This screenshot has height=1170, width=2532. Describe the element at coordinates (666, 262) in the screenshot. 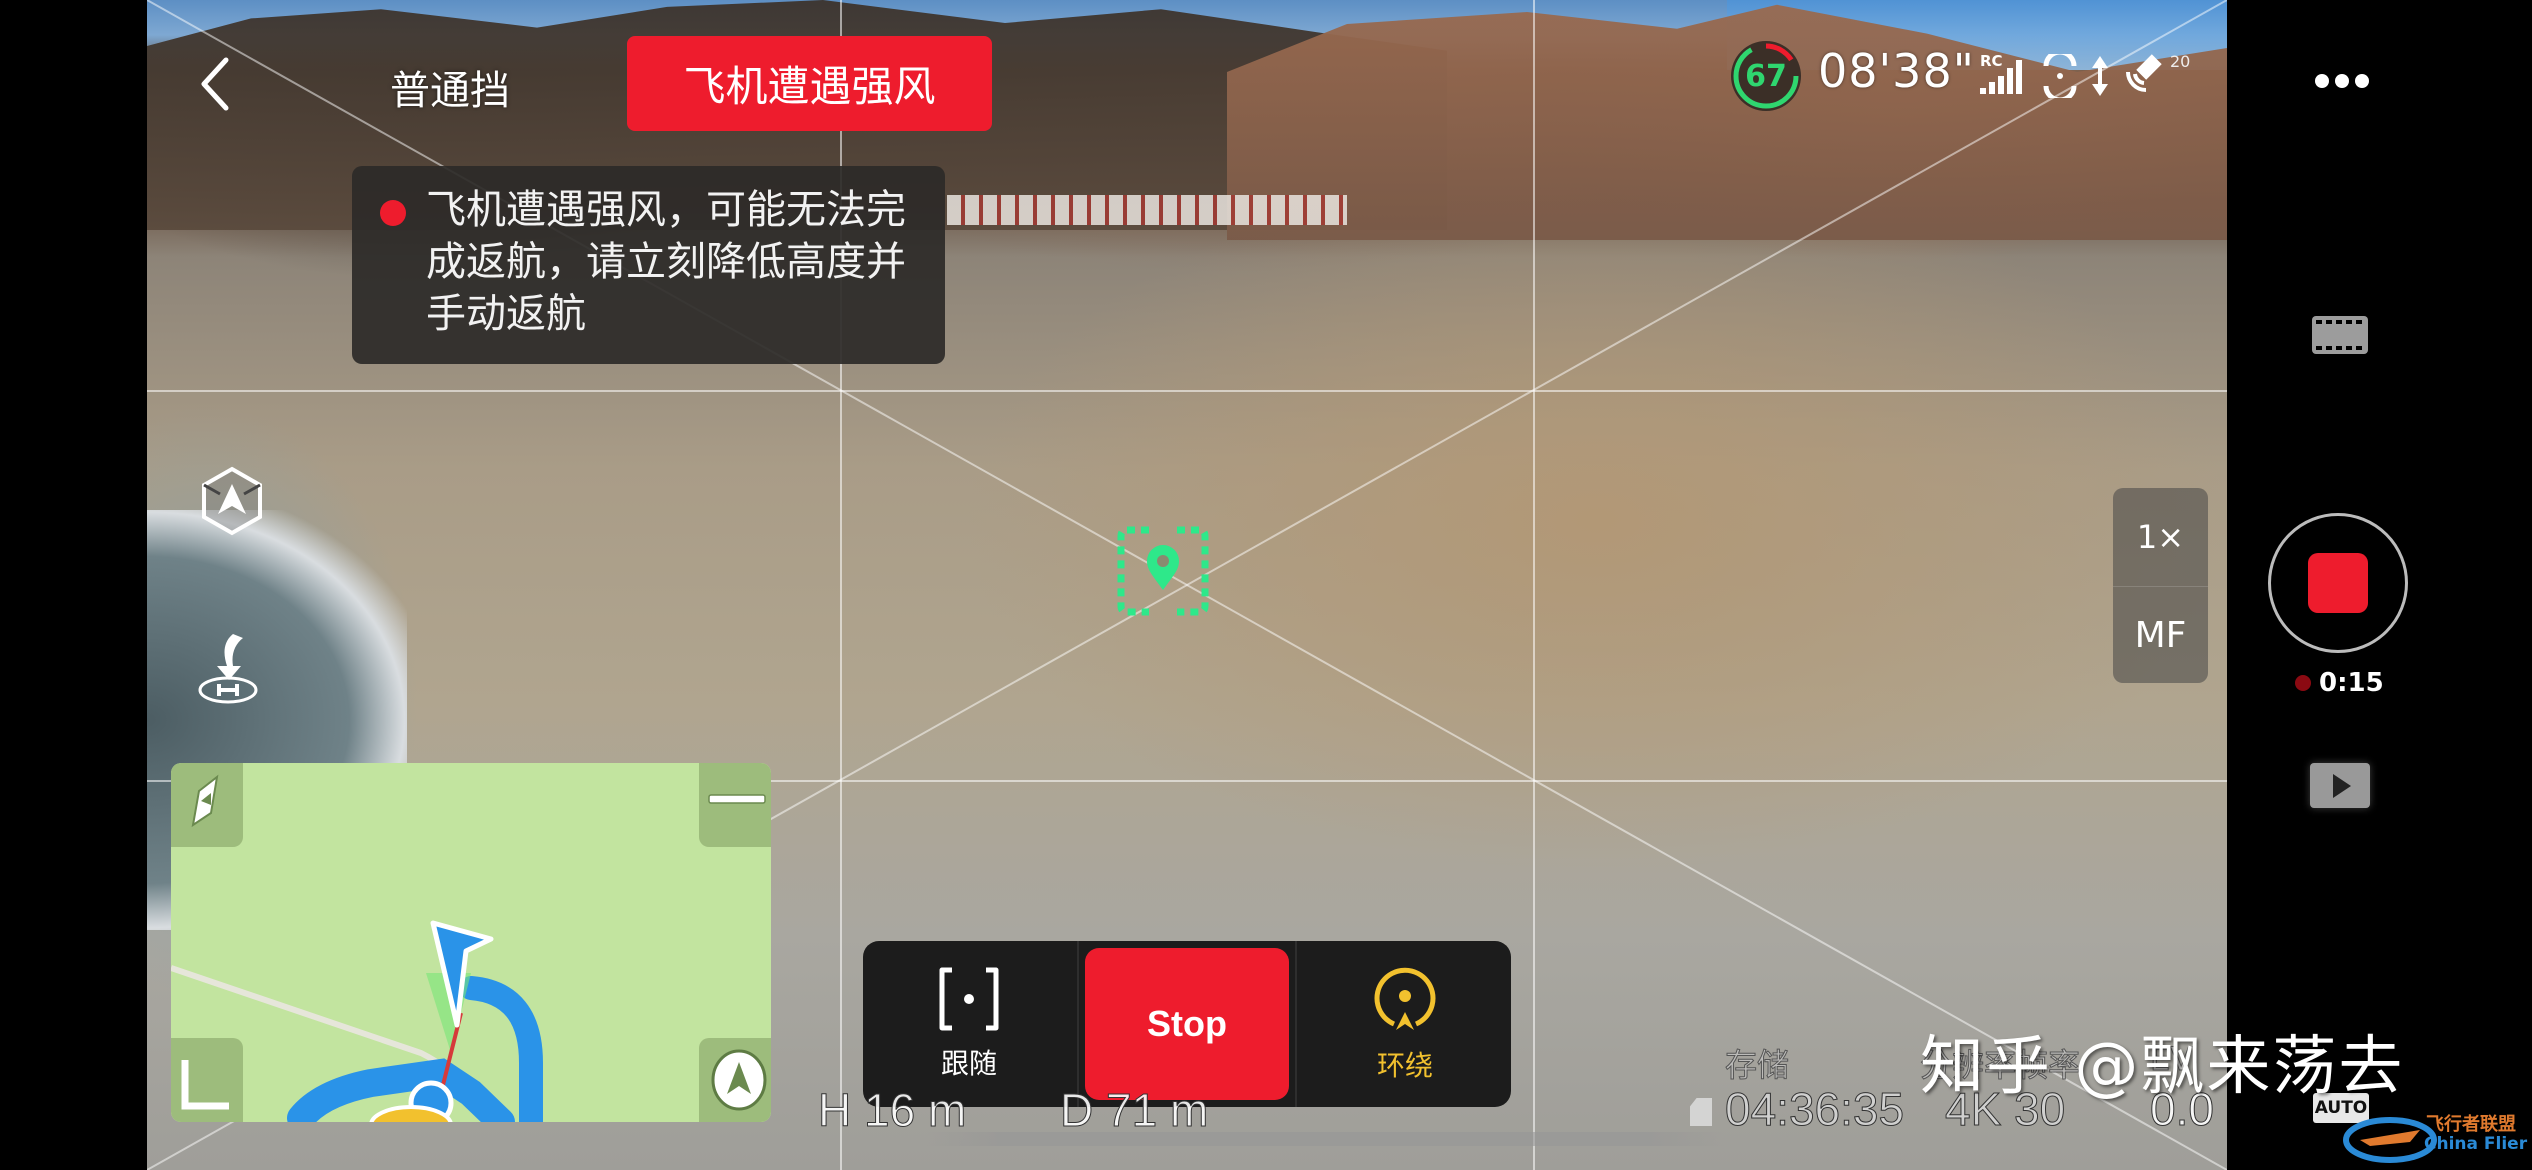

I see `warning-message-text: 飞机遭遇强风，可能无法完成返航，请立刻降低高度并手动返航` at that location.